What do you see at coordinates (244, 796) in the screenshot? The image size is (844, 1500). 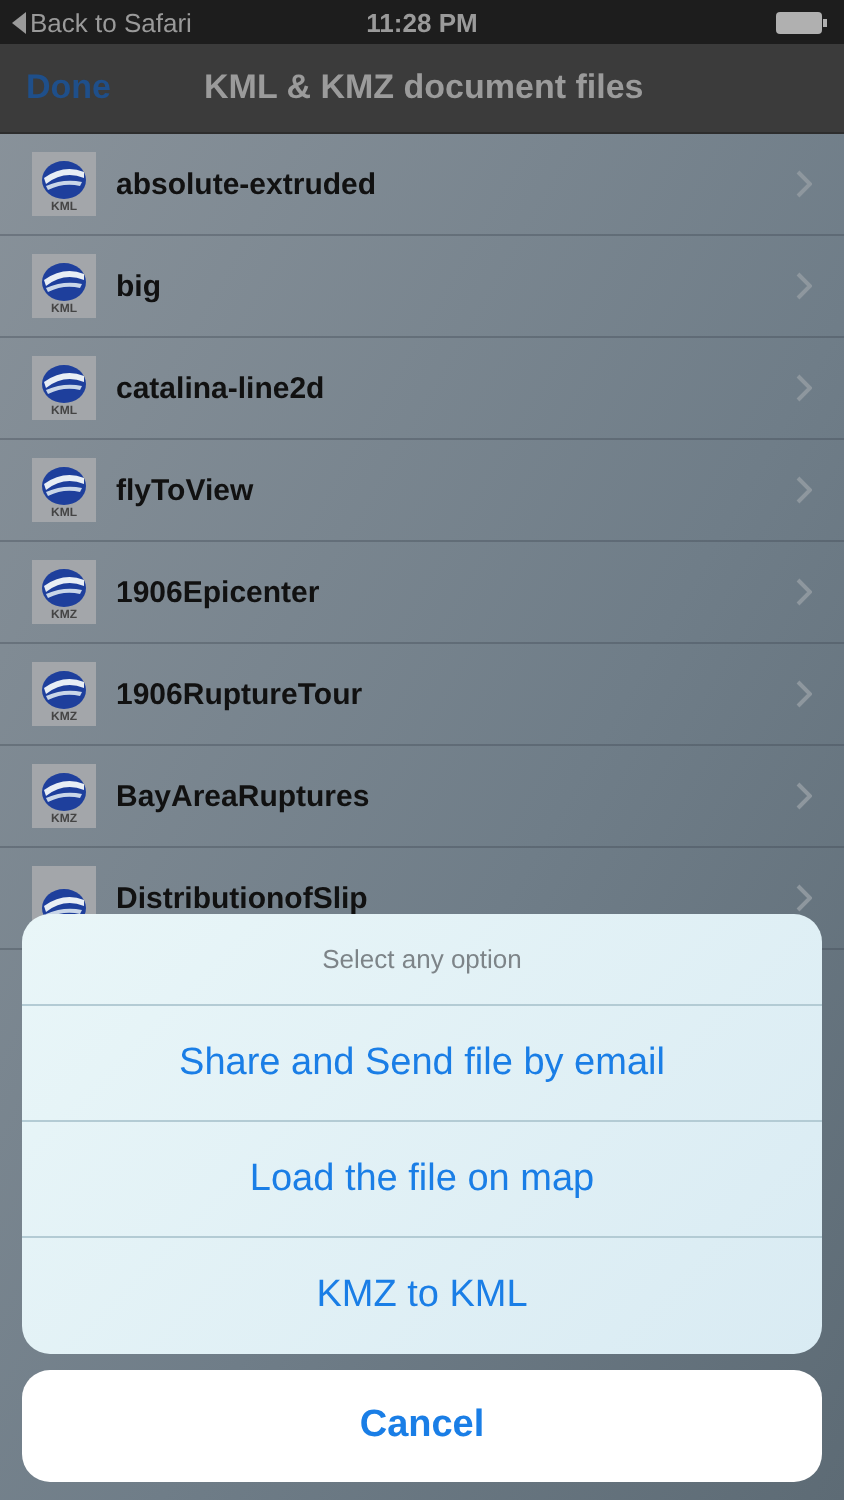 I see `file-name: BayAreaRuptures` at bounding box center [244, 796].